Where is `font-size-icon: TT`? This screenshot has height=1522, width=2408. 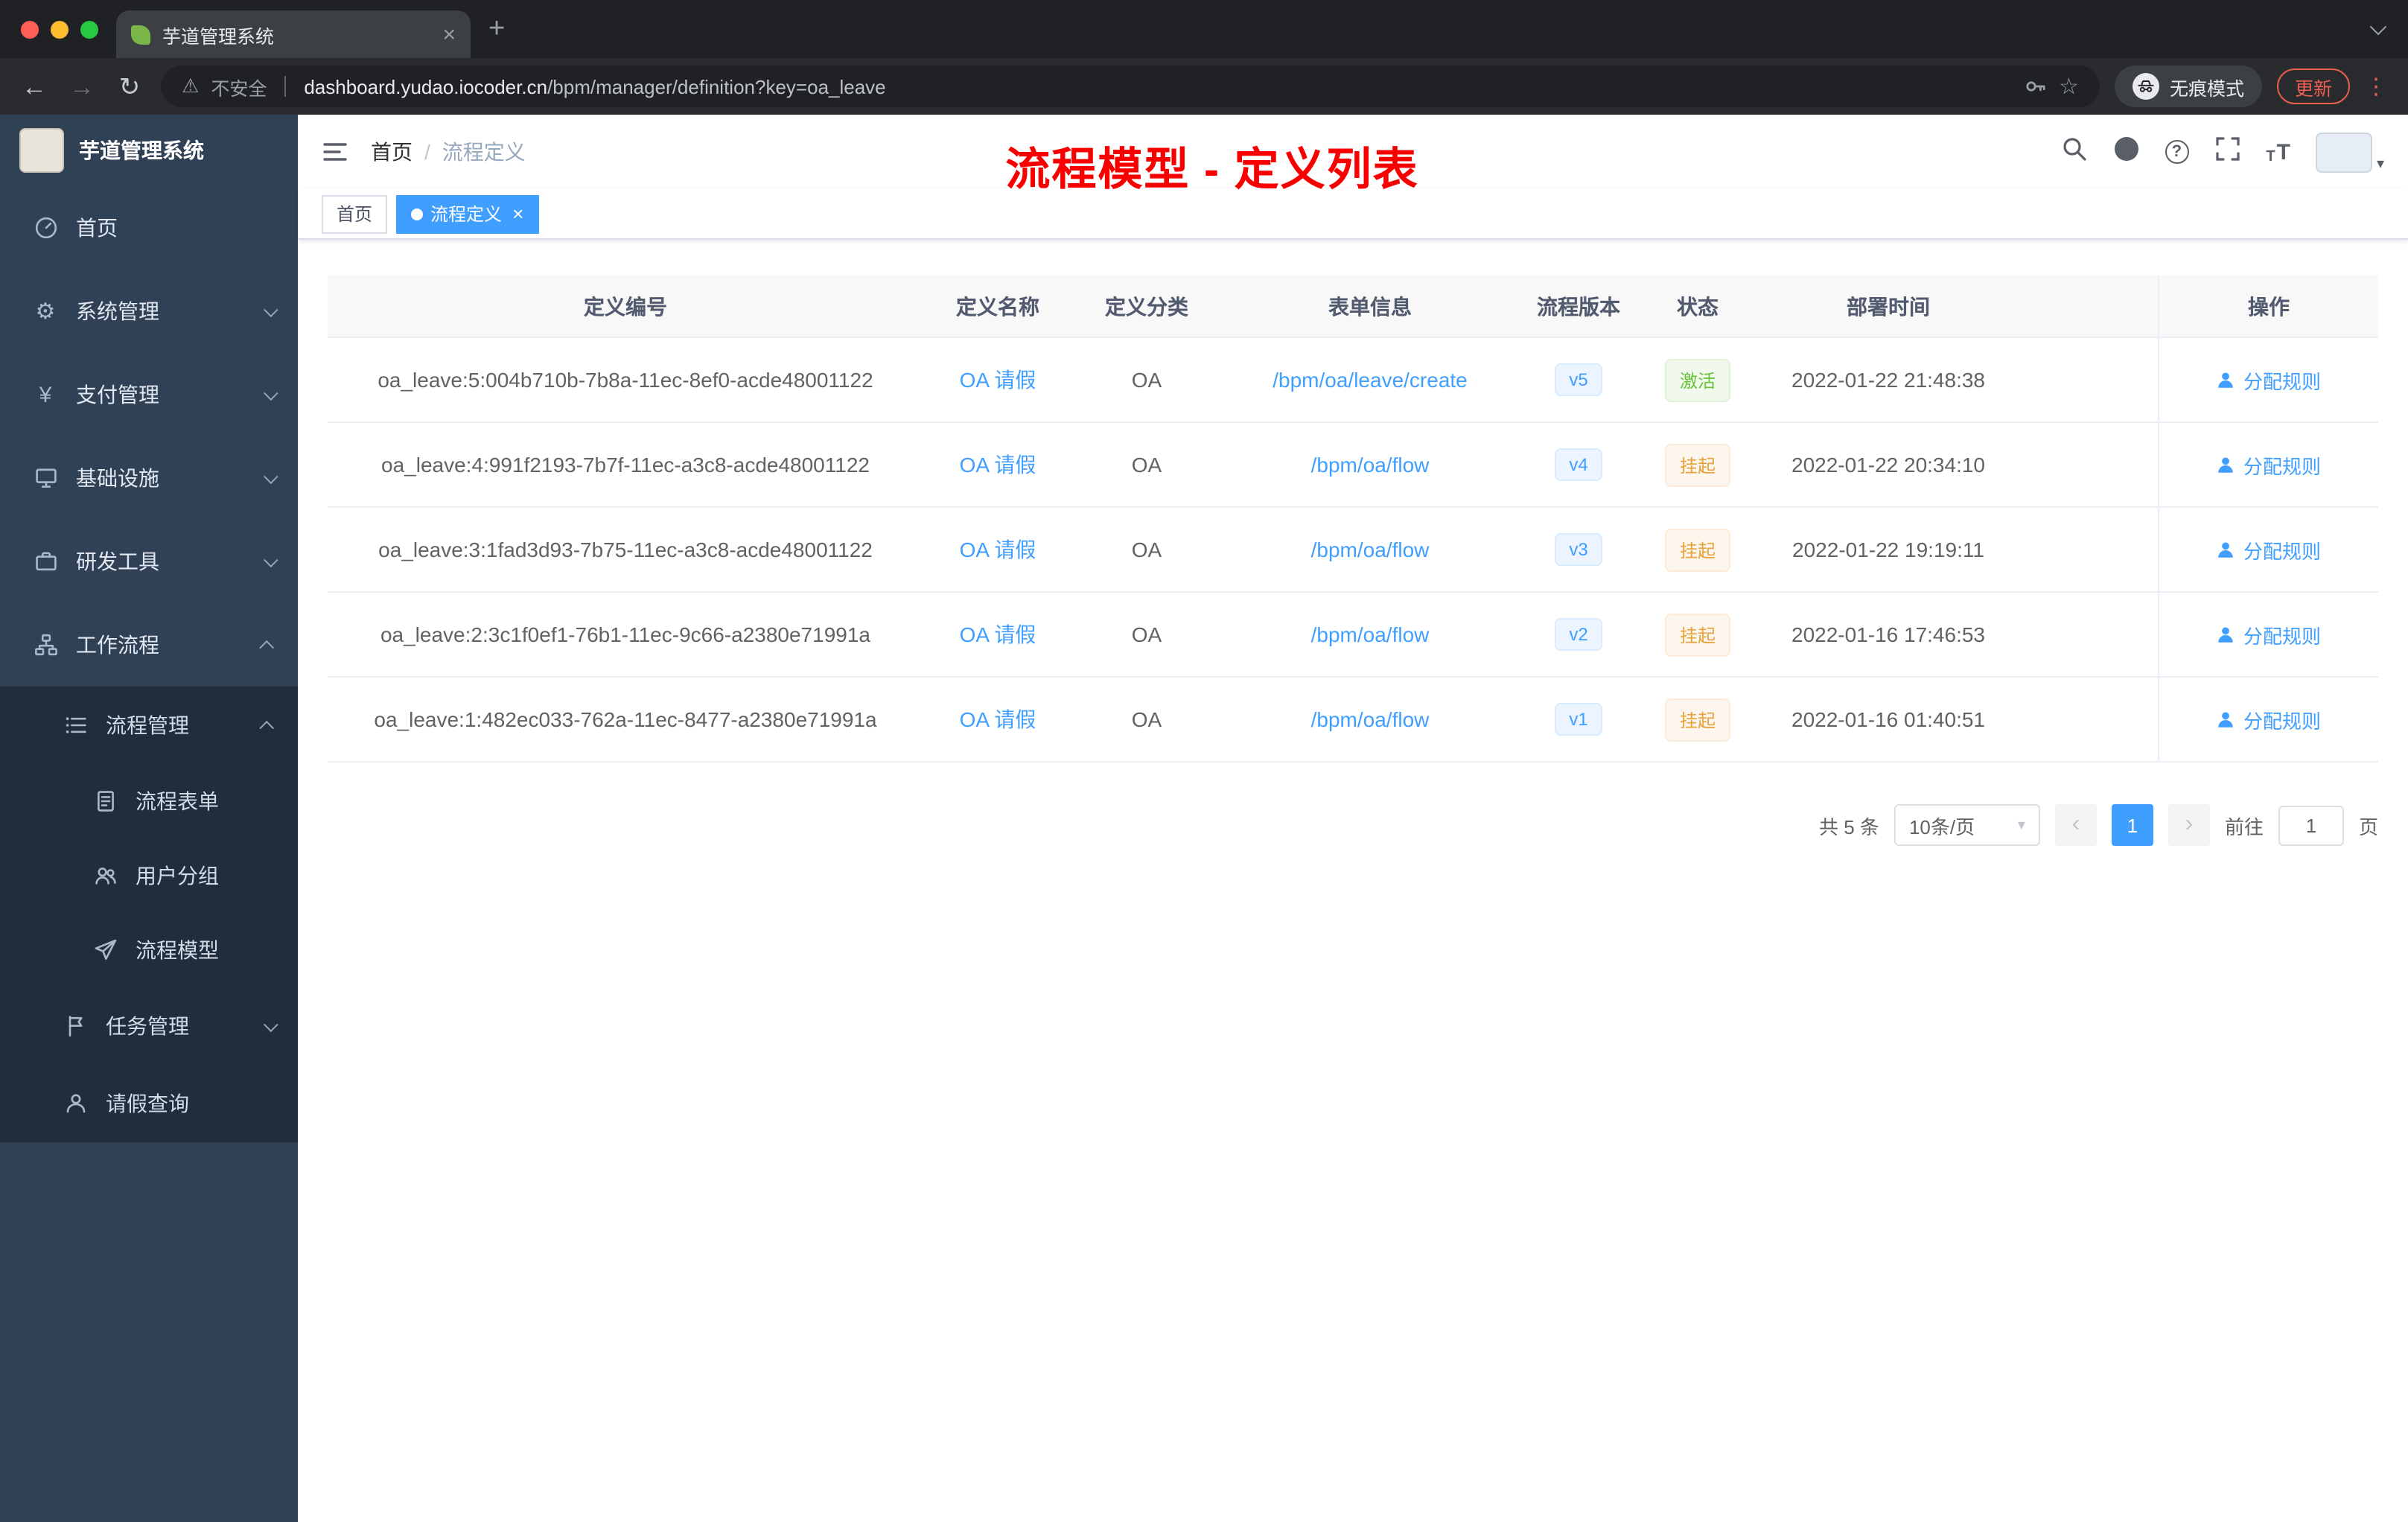
font-size-icon: TT is located at coordinates (2278, 152).